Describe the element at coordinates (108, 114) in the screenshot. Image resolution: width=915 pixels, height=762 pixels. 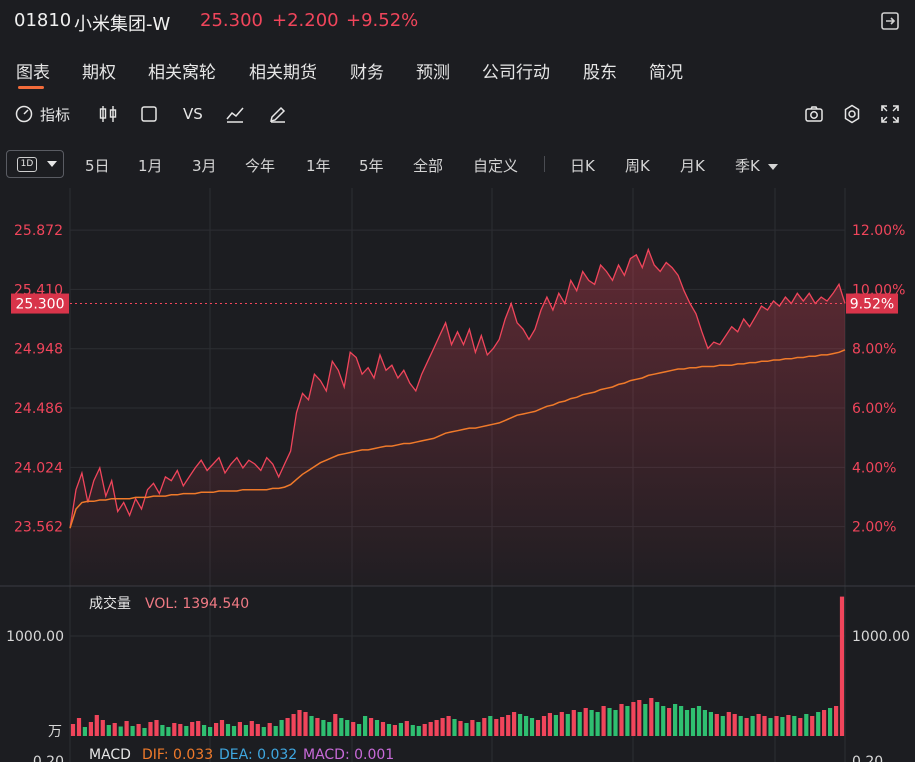
I see `candlestick-icon` at that location.